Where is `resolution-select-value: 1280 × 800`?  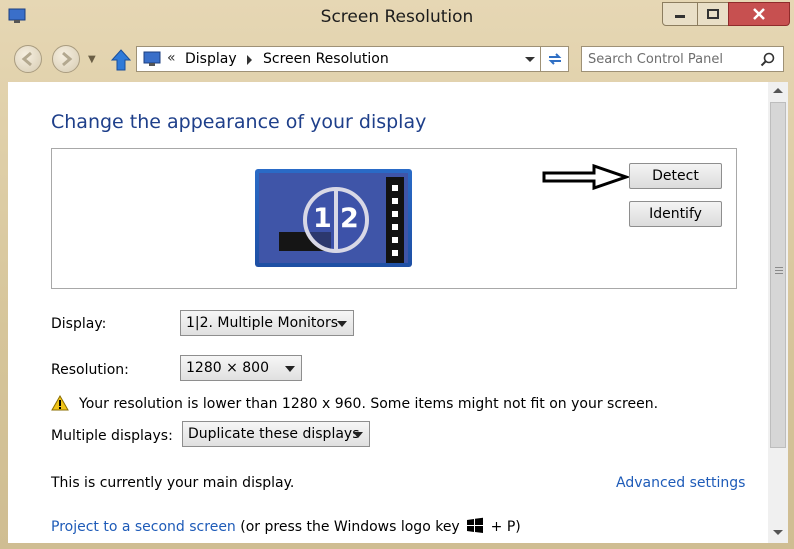 resolution-select-value: 1280 × 800 is located at coordinates (227, 368).